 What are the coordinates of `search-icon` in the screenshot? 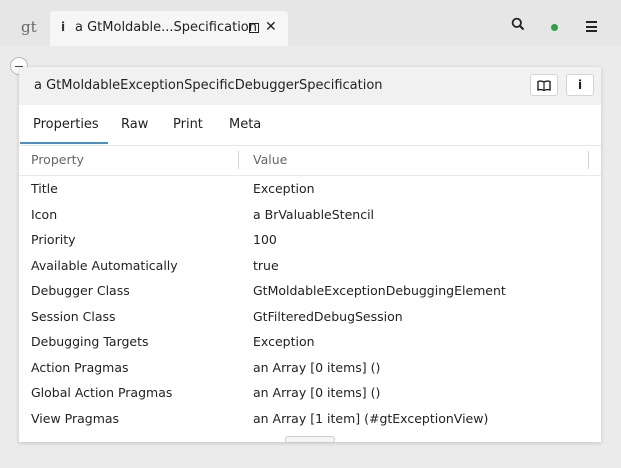 It's located at (518, 24).